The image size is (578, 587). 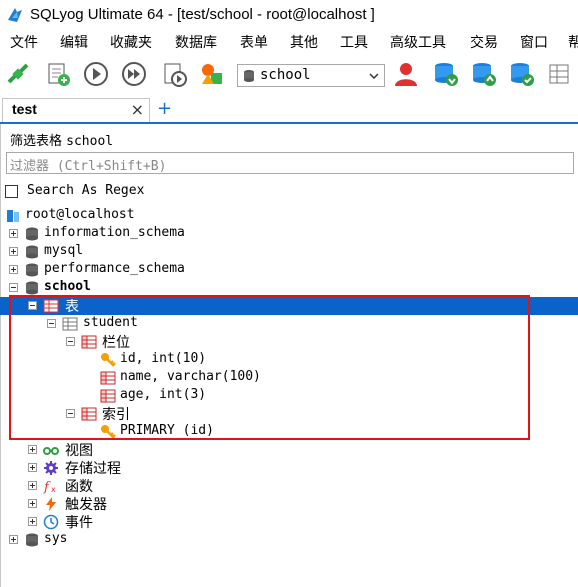 What do you see at coordinates (47, 487) in the screenshot?
I see `svg-text: f` at bounding box center [47, 487].